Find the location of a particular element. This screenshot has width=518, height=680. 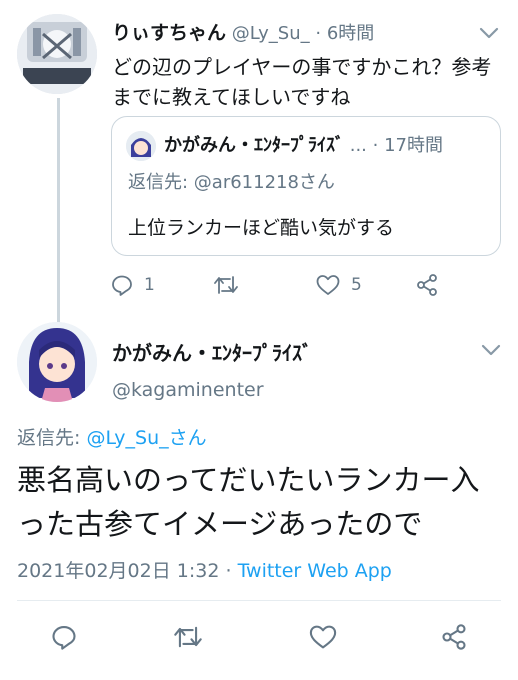

share-action is located at coordinates (427, 285).